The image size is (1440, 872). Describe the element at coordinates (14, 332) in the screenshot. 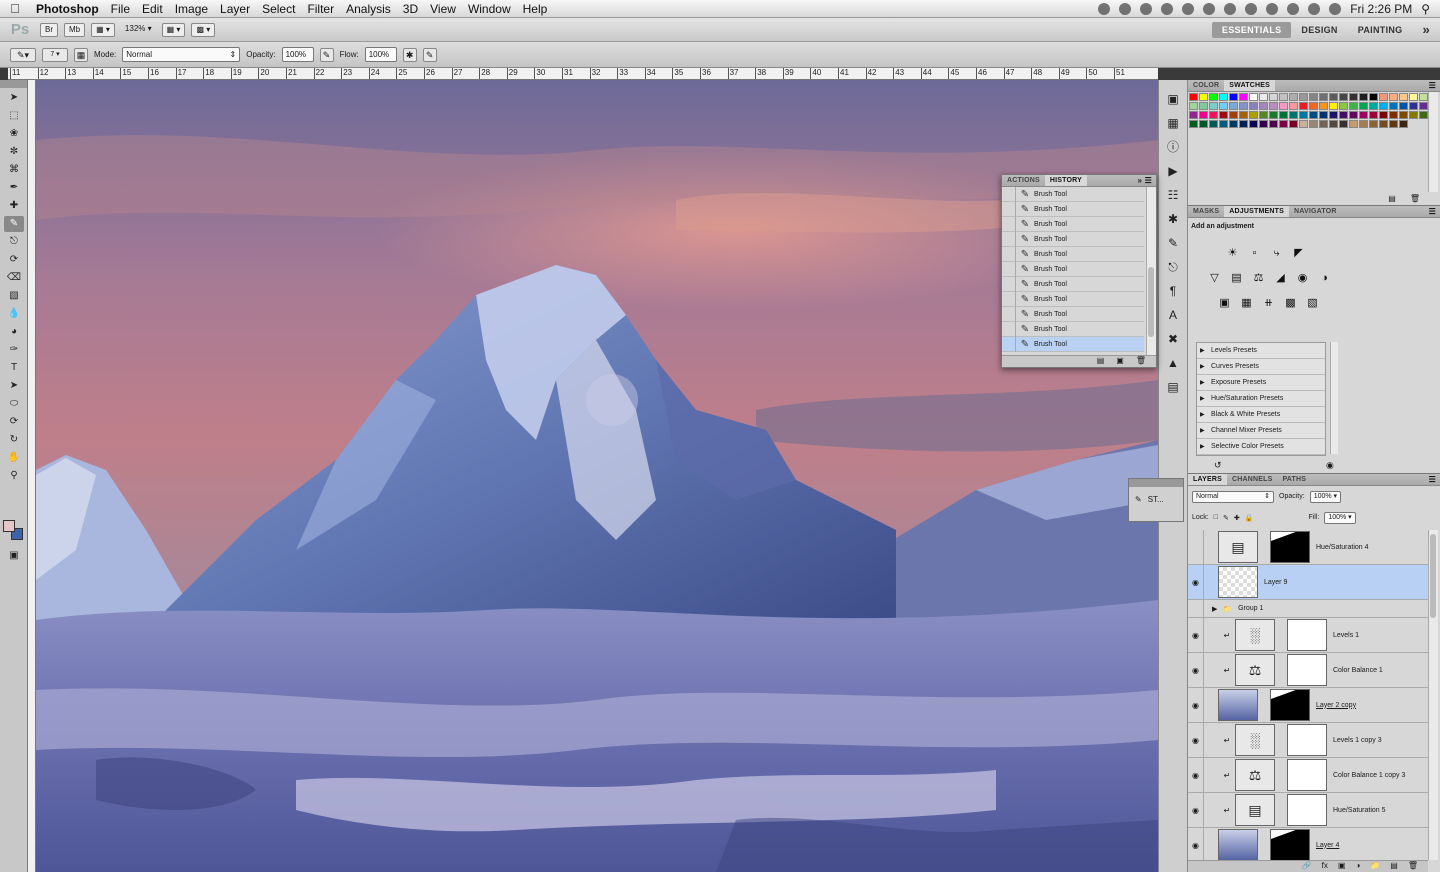

I see `dodge-tool-icon: ◕` at that location.